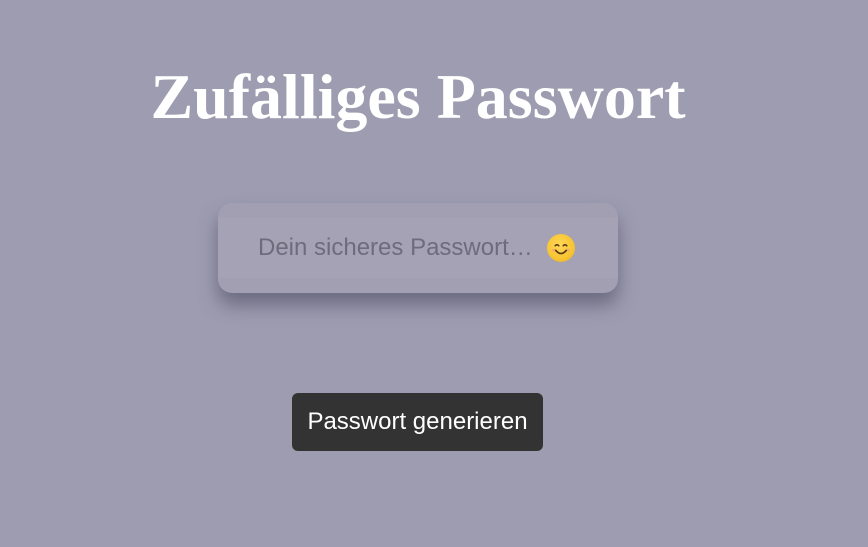 This screenshot has height=547, width=868. Describe the element at coordinates (417, 422) in the screenshot. I see `generate-password-button: Passwort generieren` at that location.